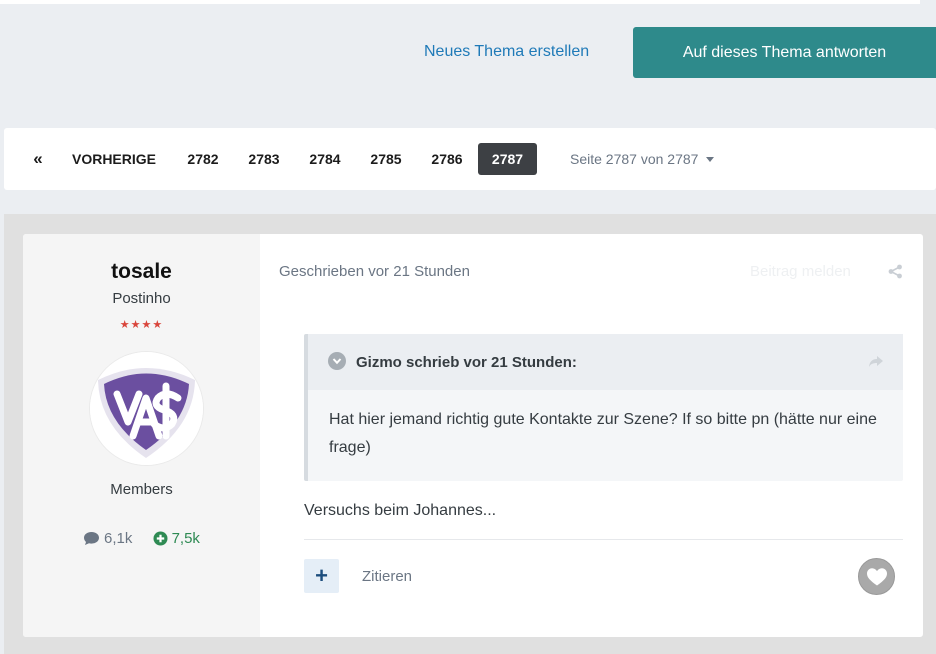 The height and width of the screenshot is (654, 936). What do you see at coordinates (876, 363) in the screenshot?
I see `quote-share-icon` at bounding box center [876, 363].